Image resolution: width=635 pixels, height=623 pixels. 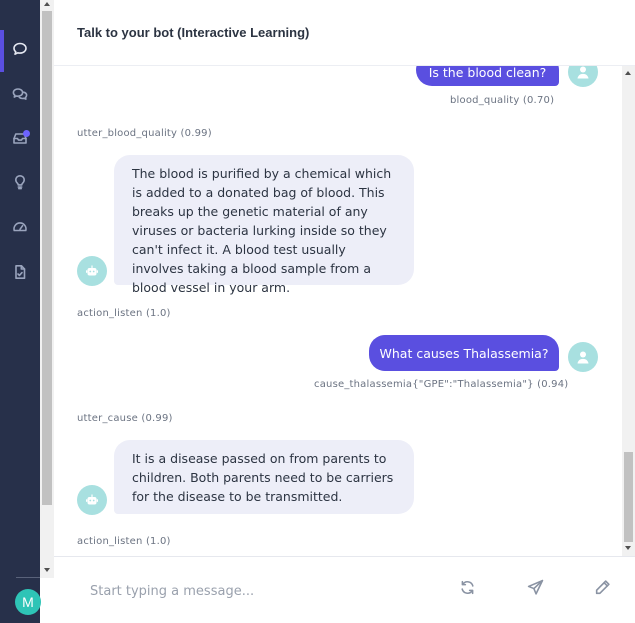 I want to click on lightbulb-icon, so click(x=20, y=184).